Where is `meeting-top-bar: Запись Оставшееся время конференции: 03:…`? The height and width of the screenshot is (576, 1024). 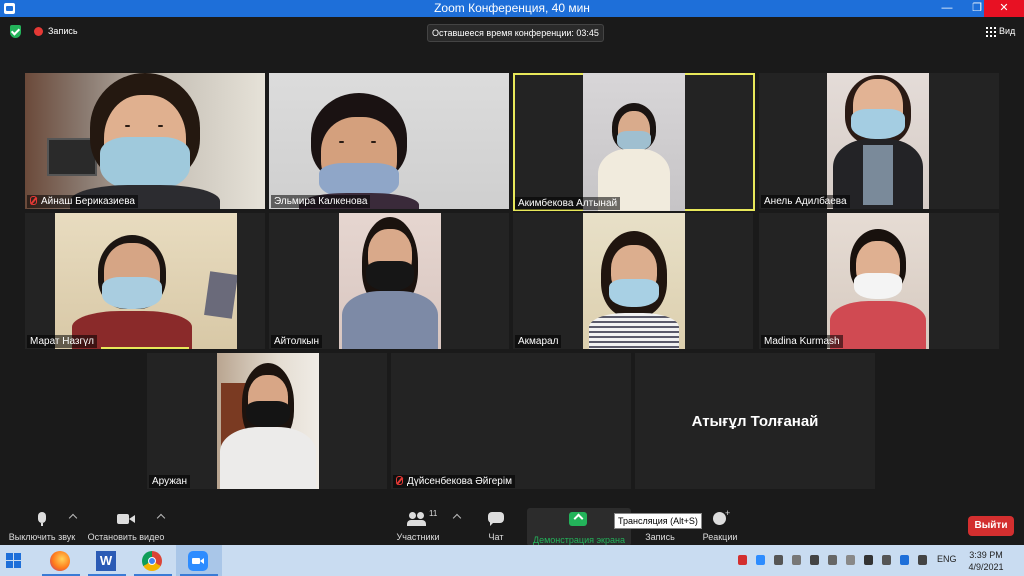
meeting-top-bar: Запись Оставшееся время конференции: 03:… is located at coordinates (512, 32).